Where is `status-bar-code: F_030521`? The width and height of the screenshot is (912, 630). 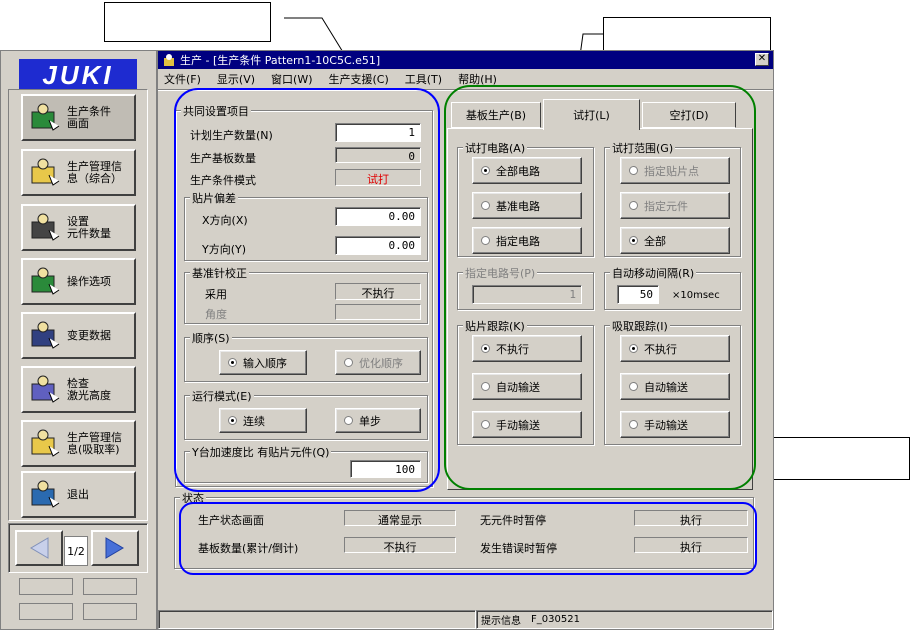
status-bar-code: F_030521 is located at coordinates (555, 619).